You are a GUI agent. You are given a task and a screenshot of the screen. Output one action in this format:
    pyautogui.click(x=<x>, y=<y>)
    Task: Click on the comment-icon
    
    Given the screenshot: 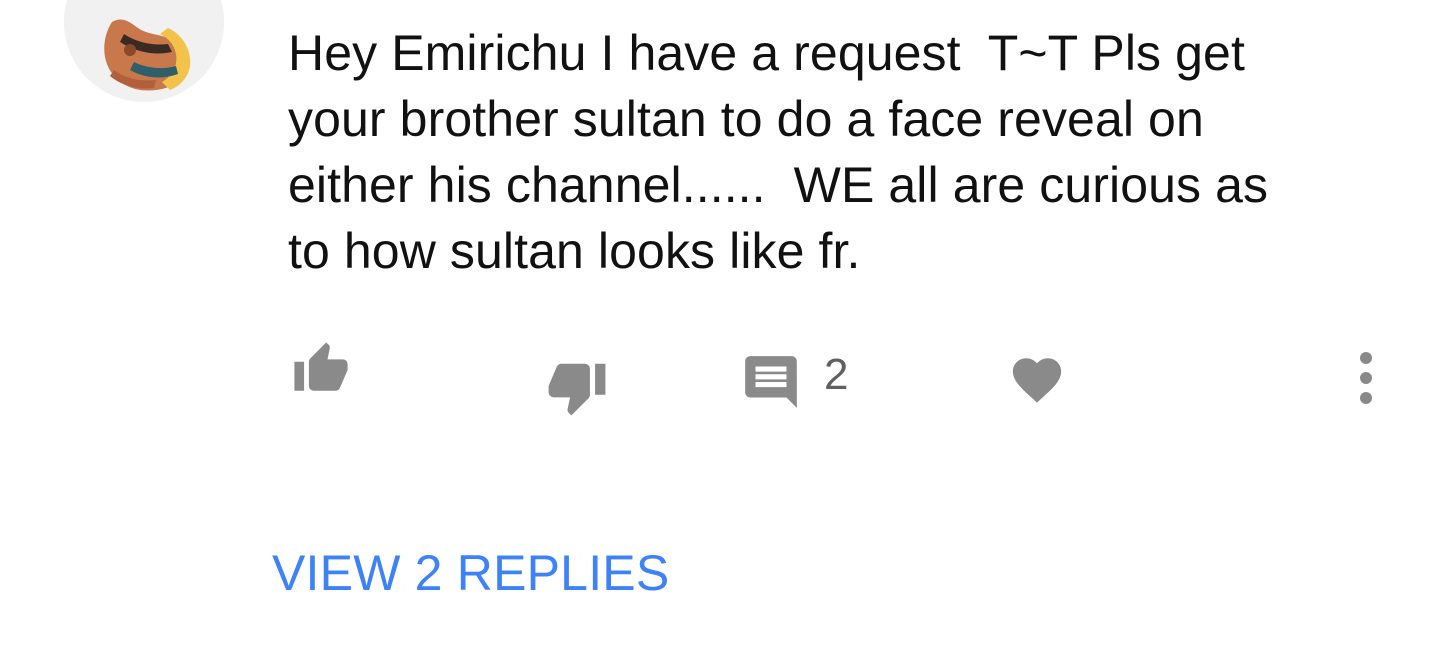 What is the action you would take?
    pyautogui.click(x=771, y=382)
    